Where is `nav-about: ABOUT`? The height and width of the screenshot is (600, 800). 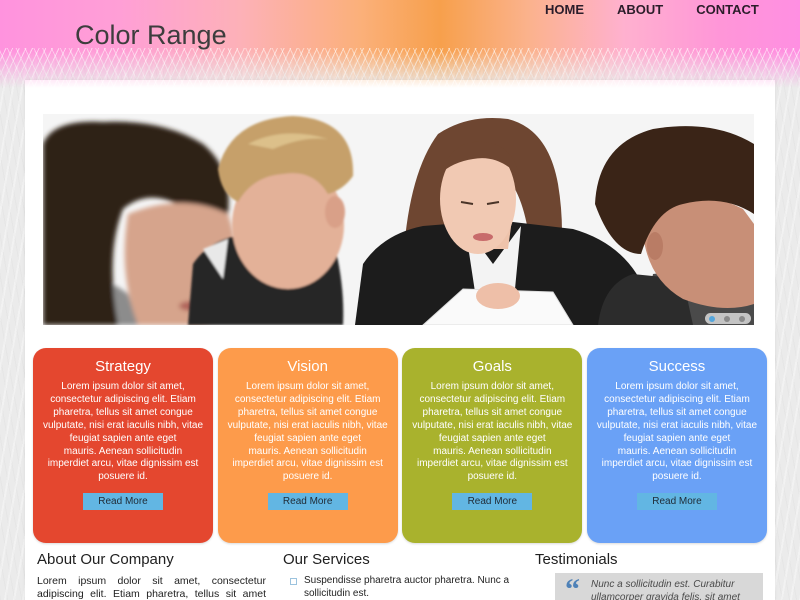
nav-about: ABOUT is located at coordinates (640, 10).